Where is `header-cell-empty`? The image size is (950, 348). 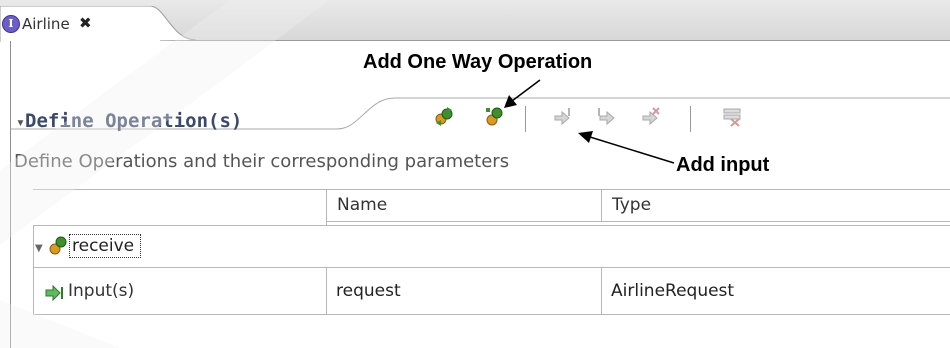 header-cell-empty is located at coordinates (179, 206).